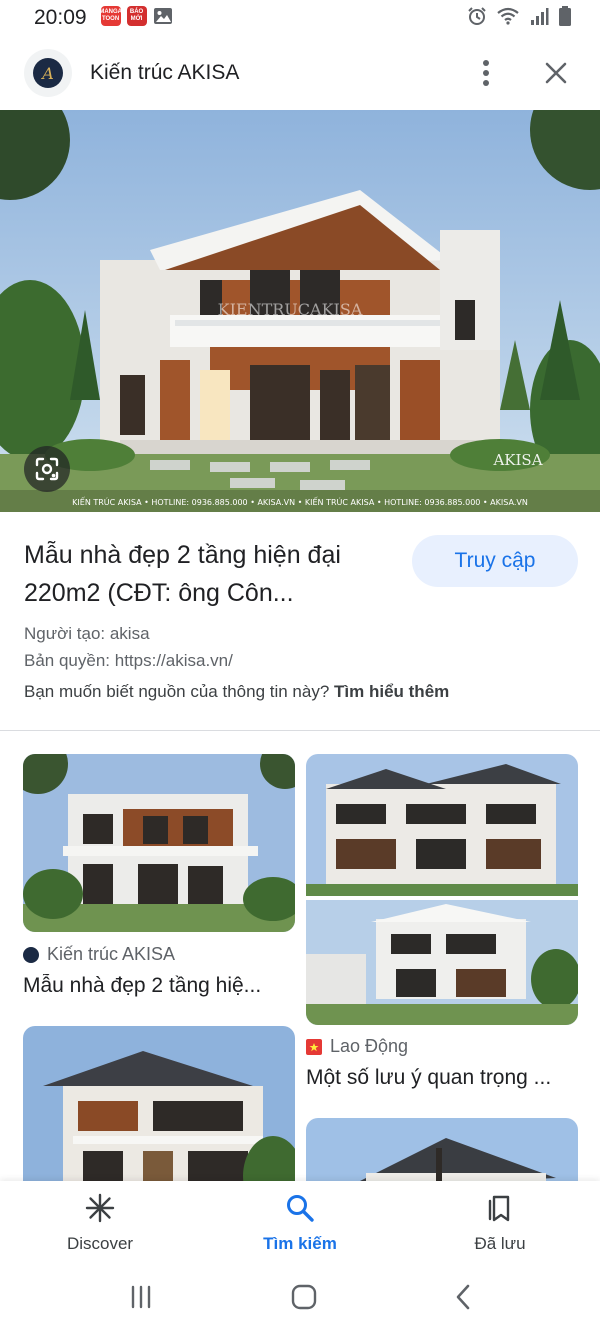 Image resolution: width=600 pixels, height=1333 pixels. Describe the element at coordinates (463, 1299) in the screenshot. I see `back-icon` at that location.